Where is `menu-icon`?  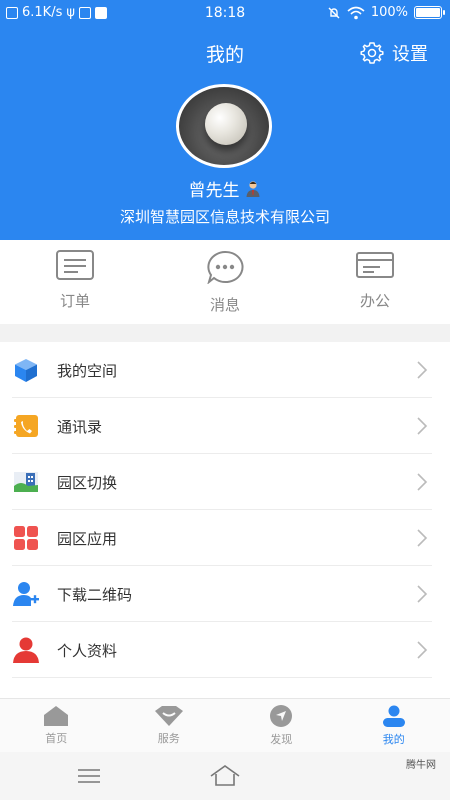
menu-icon is located at coordinates (89, 776).